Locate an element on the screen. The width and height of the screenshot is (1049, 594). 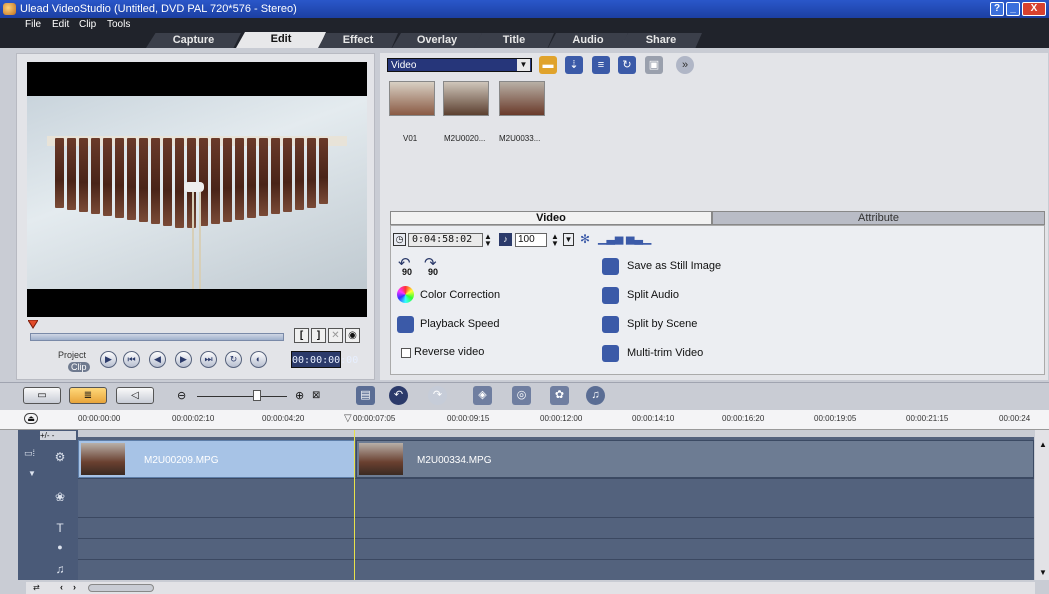
split-audio-option: Split Audio is located at coordinates (653, 295).